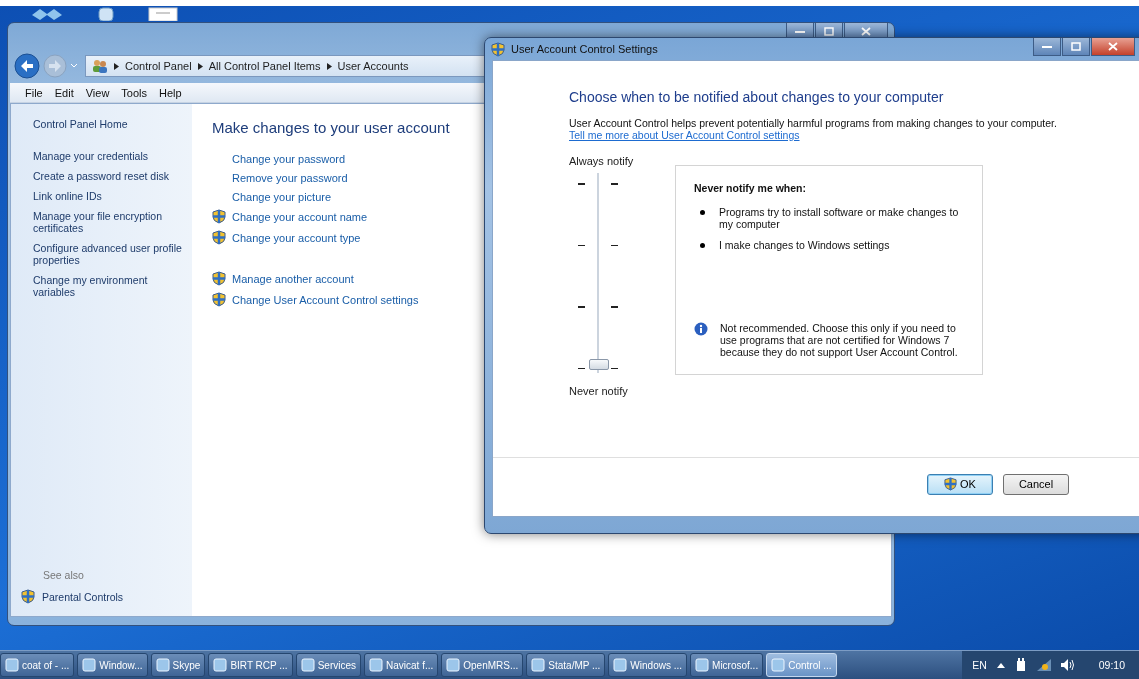  Describe the element at coordinates (264, 66) in the screenshot. I see `breadcrumb: All Control Panel Items` at that location.